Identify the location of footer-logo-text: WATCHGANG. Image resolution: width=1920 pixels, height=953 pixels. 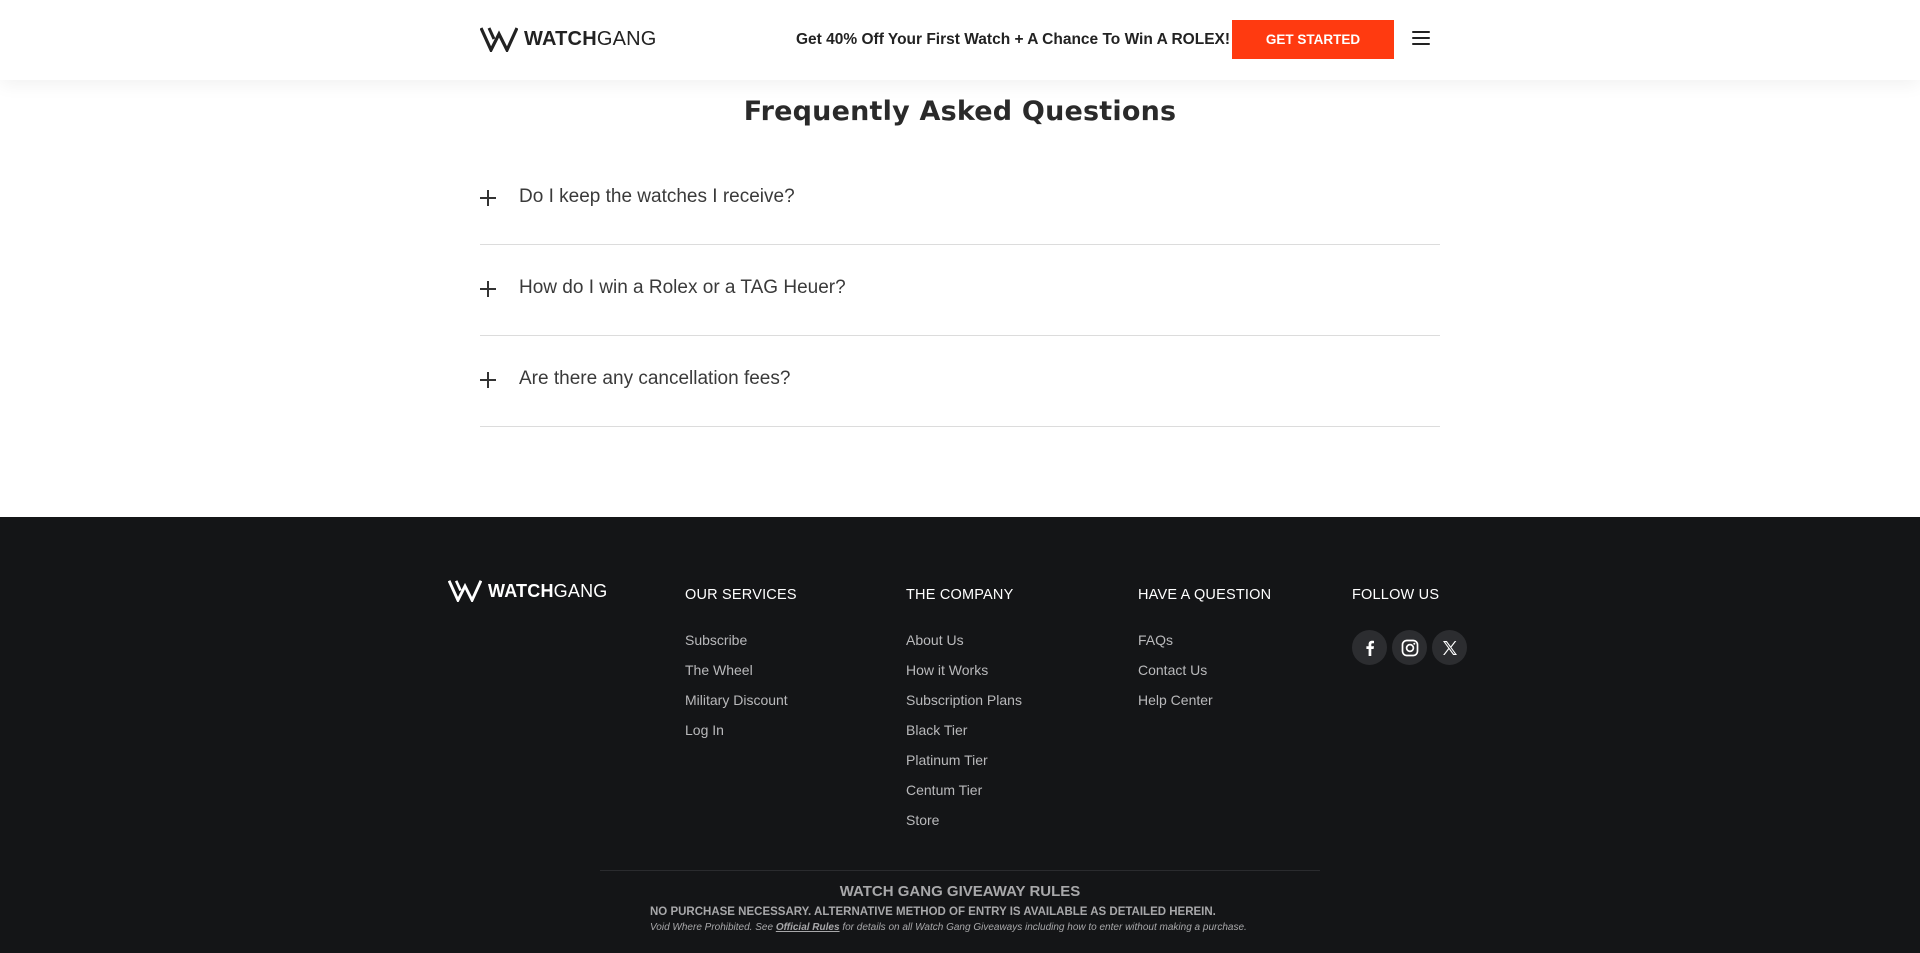
(547, 591).